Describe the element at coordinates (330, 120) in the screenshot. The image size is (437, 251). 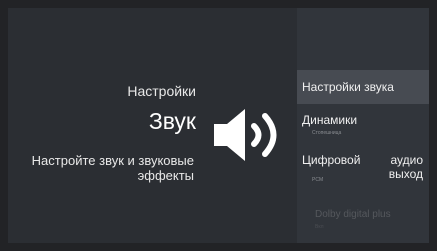
I see `menu-item-label: Динамики` at that location.